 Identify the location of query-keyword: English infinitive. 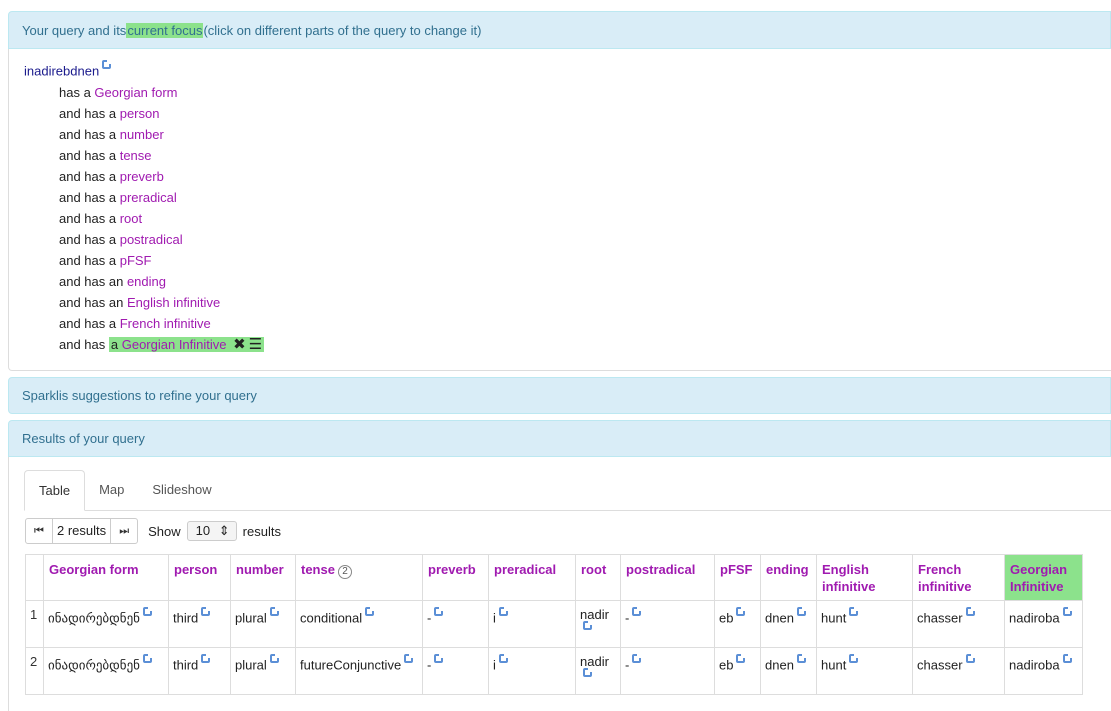
(173, 302).